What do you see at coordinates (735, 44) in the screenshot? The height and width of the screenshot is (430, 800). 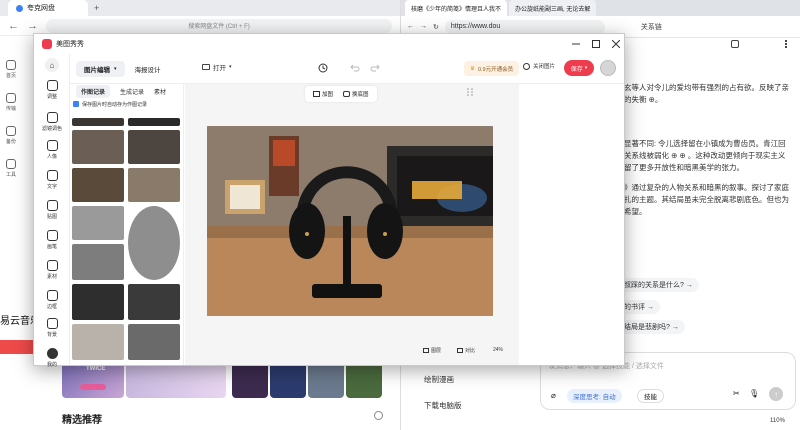 I see `share-icon` at bounding box center [735, 44].